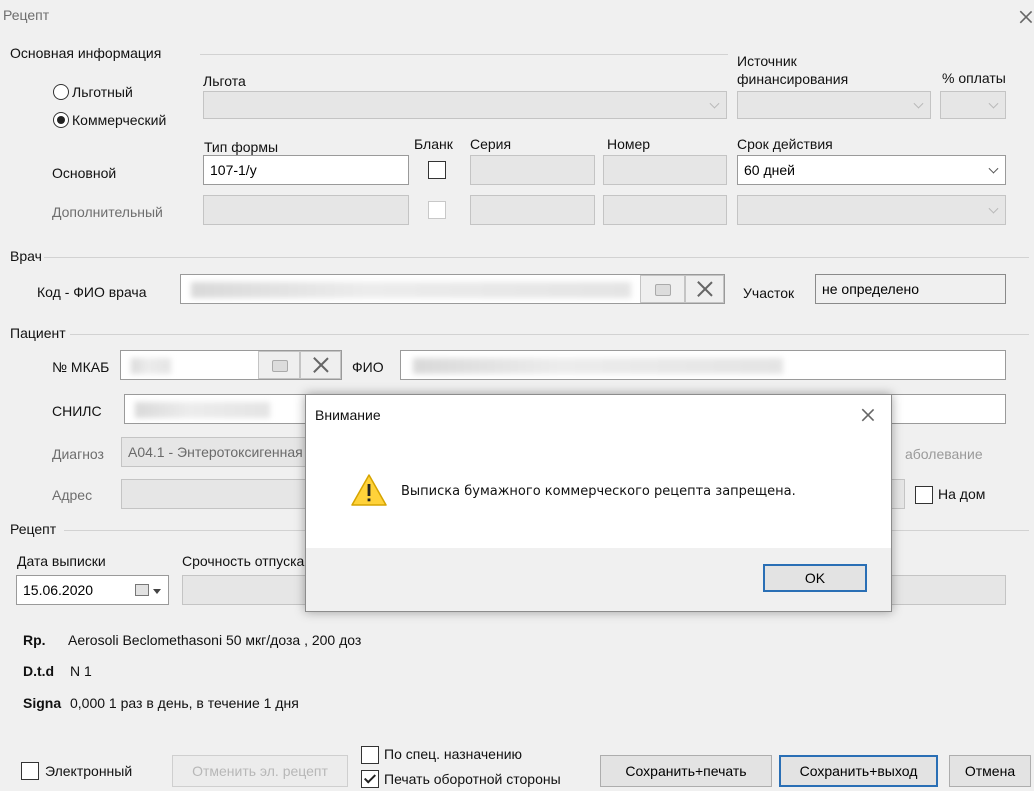 This screenshot has width=1034, height=791. I want to click on date-field: 15.06.2020, so click(92, 590).